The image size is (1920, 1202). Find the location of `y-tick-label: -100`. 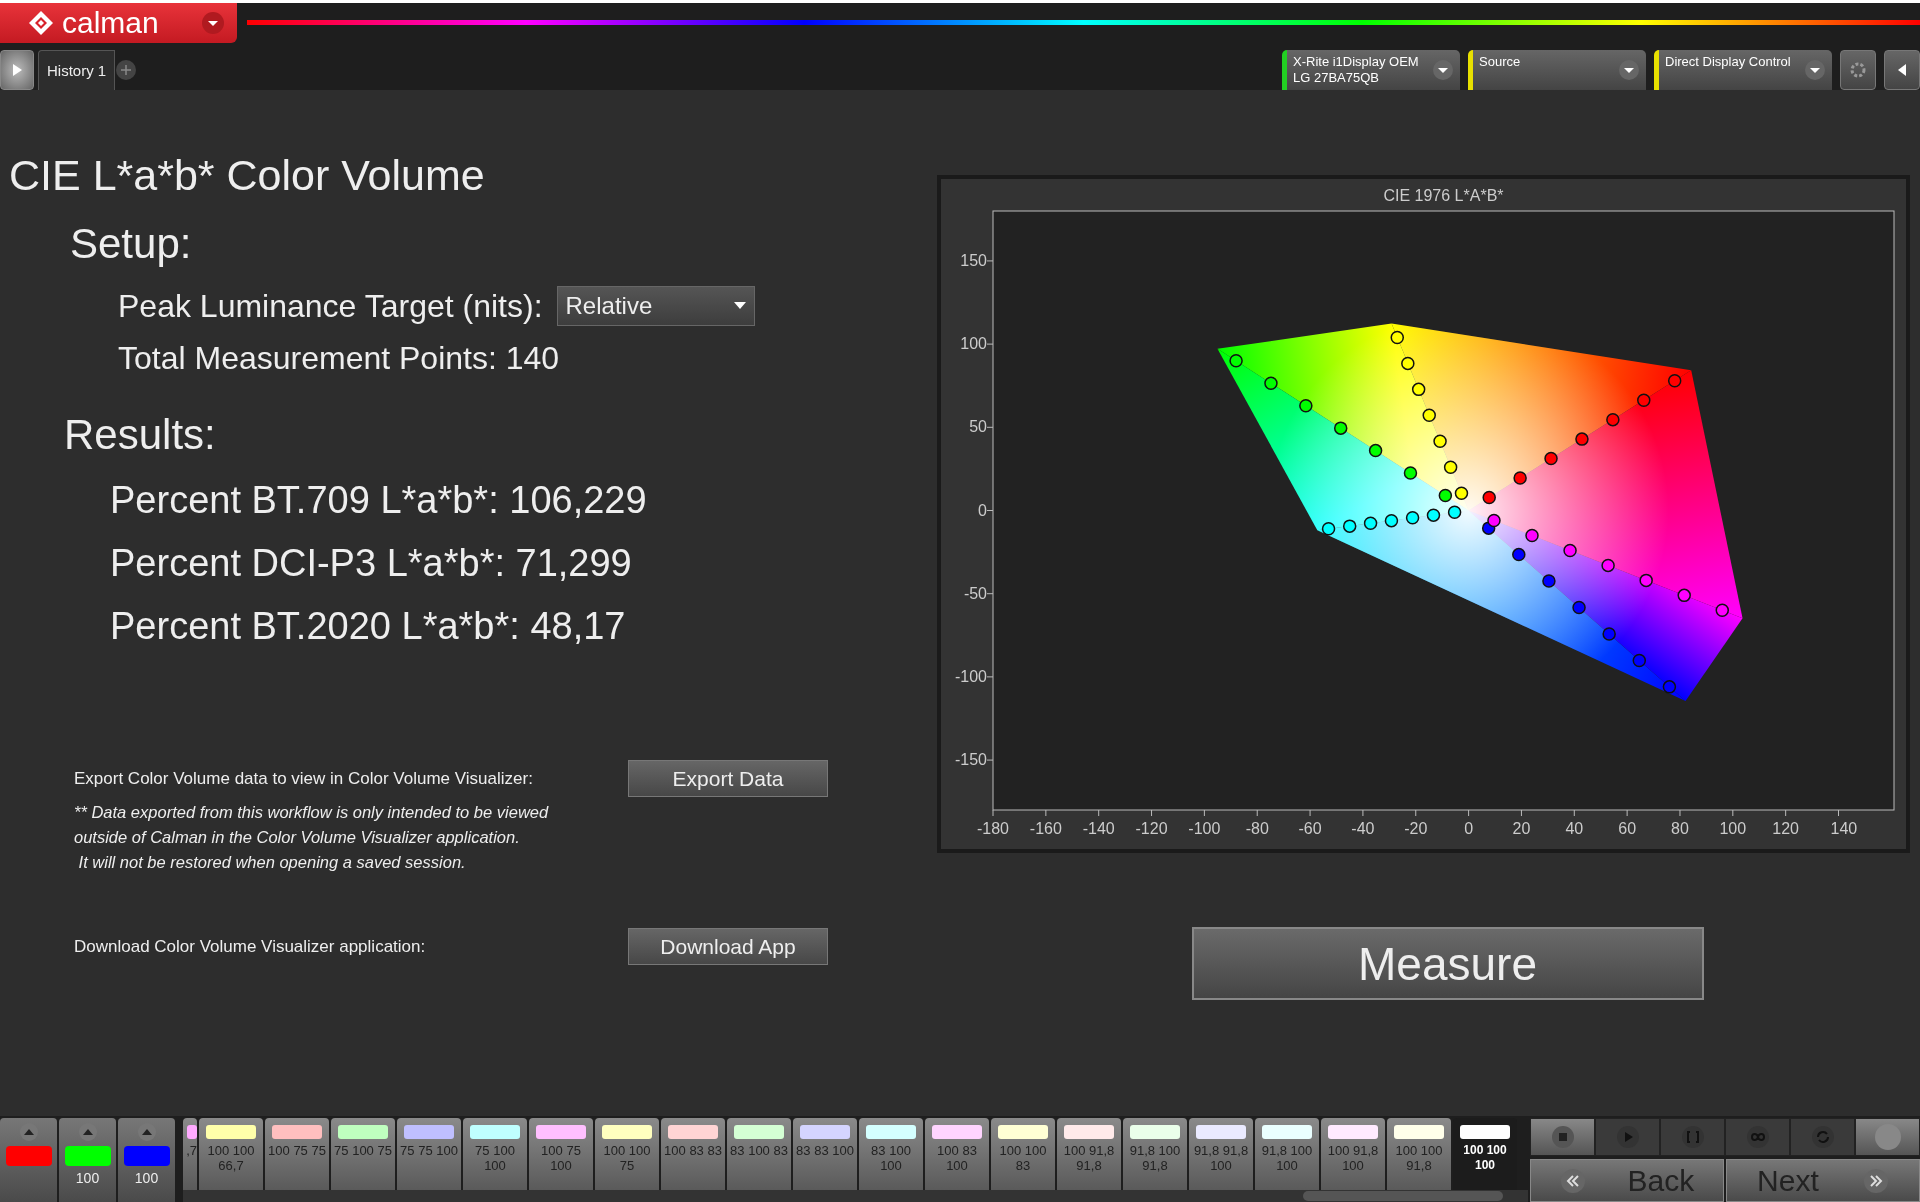

y-tick-label: -100 is located at coordinates (970, 676).